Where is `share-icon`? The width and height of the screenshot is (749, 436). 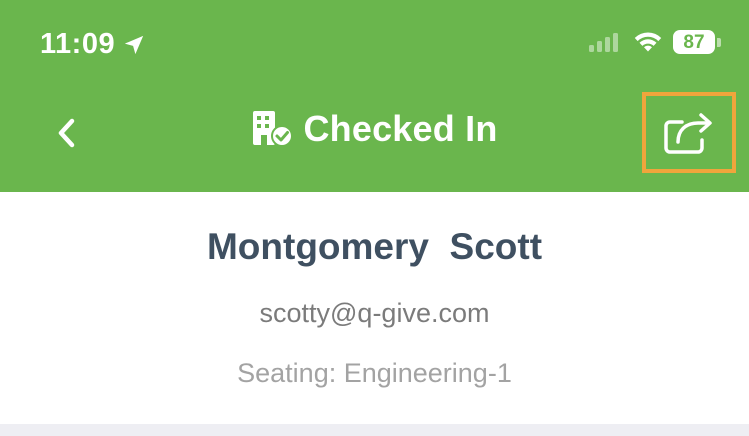 share-icon is located at coordinates (689, 133).